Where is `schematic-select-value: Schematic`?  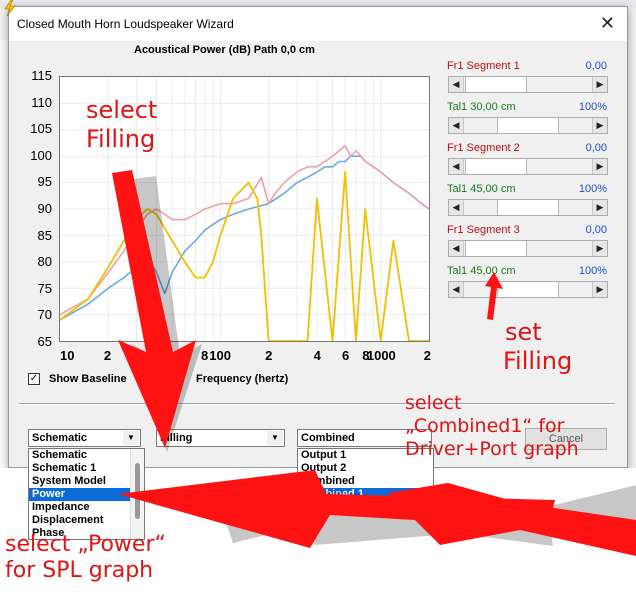 schematic-select-value: Schematic is located at coordinates (60, 438).